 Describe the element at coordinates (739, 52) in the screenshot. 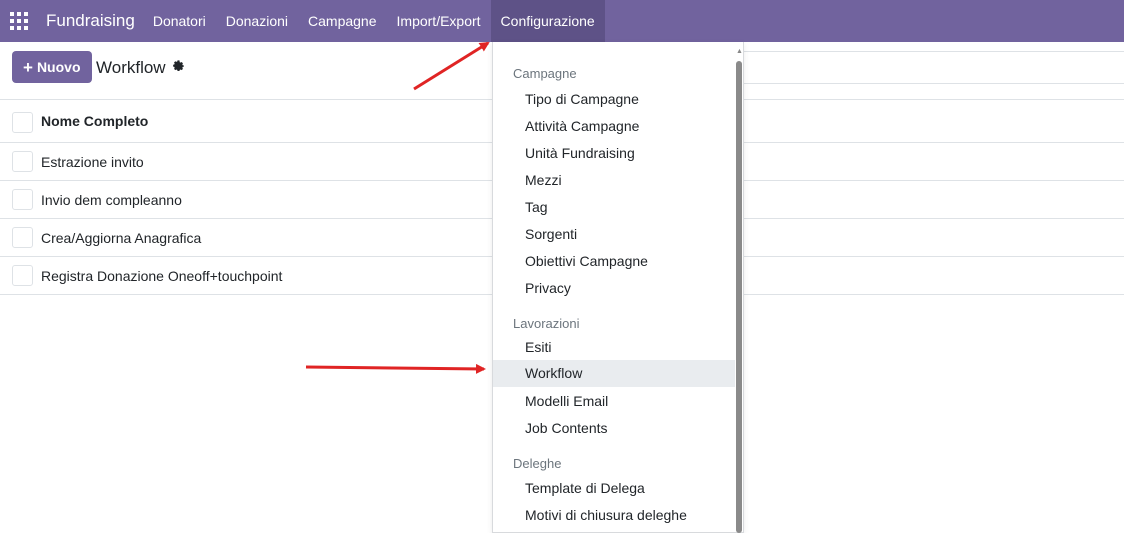

I see `scroll-up-arrow-icon: ▲` at that location.